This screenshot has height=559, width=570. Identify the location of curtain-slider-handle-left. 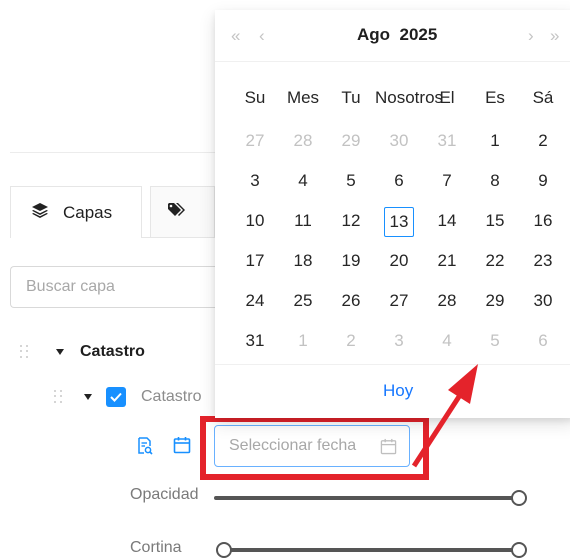
(224, 550).